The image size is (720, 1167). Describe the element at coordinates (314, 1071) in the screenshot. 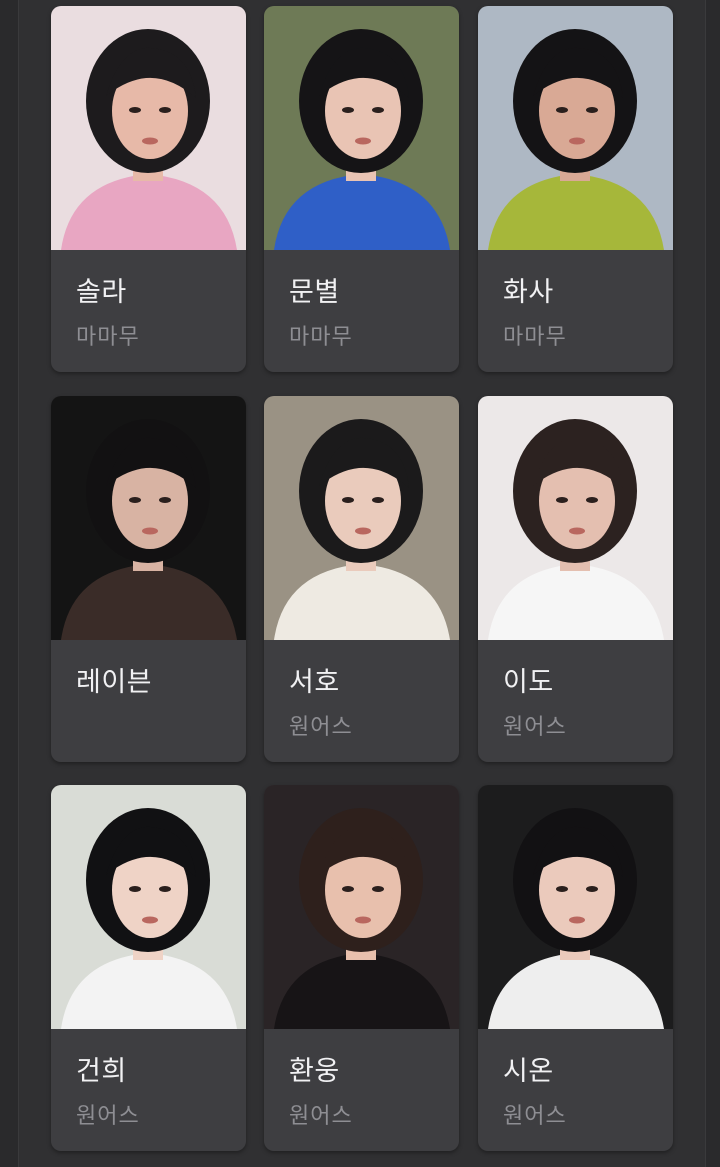

I see `member-name: 환웅` at that location.